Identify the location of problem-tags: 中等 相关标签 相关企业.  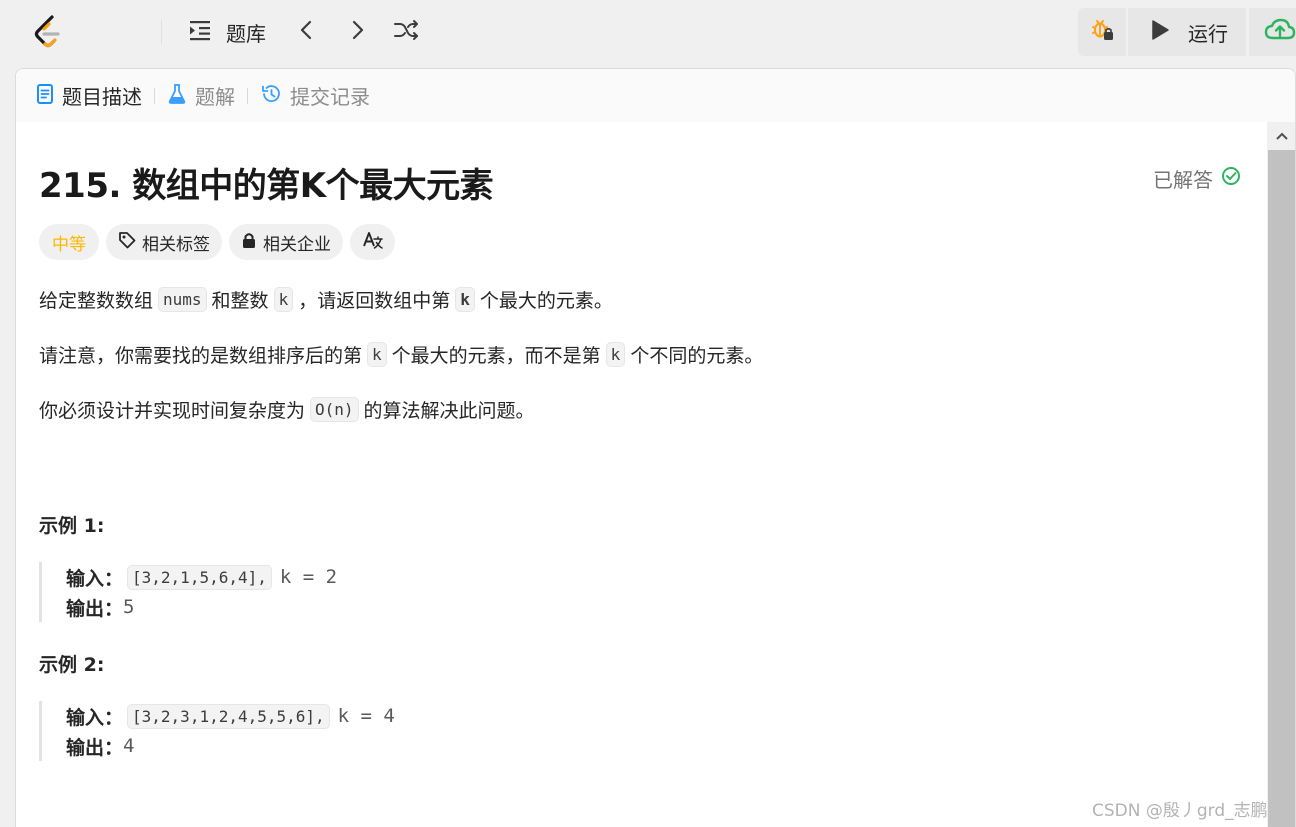
(217, 242).